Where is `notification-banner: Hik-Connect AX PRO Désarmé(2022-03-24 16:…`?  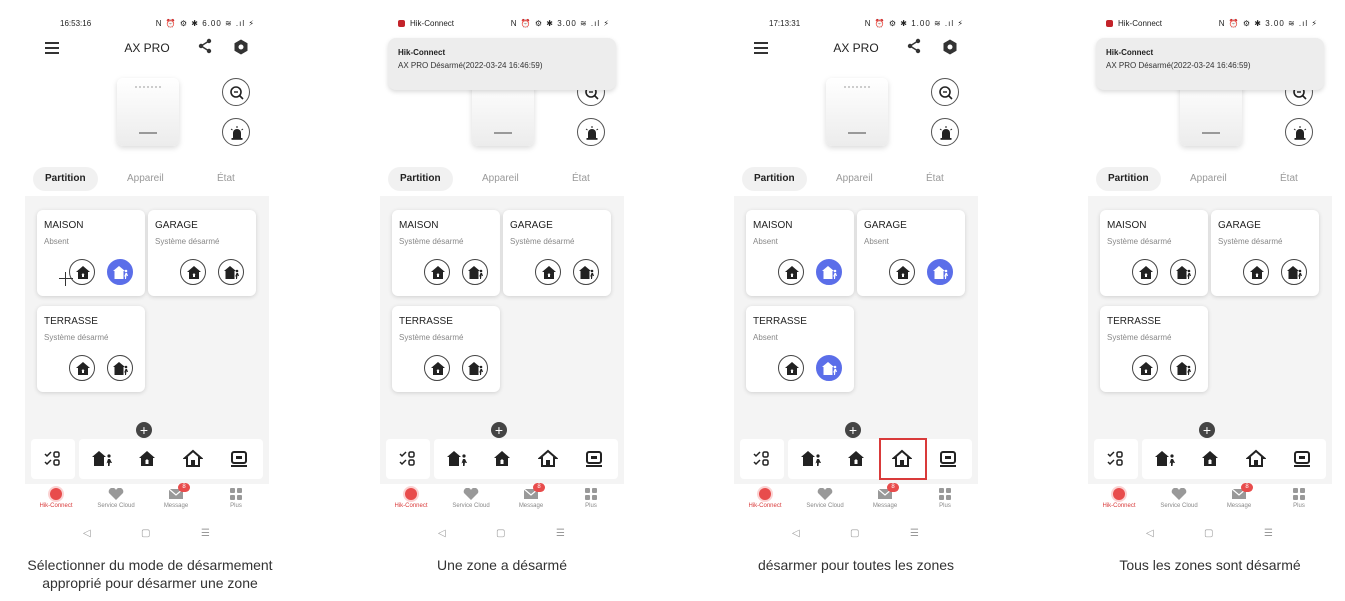
notification-banner: Hik-Connect AX PRO Désarmé(2022-03-24 16:… is located at coordinates (502, 64).